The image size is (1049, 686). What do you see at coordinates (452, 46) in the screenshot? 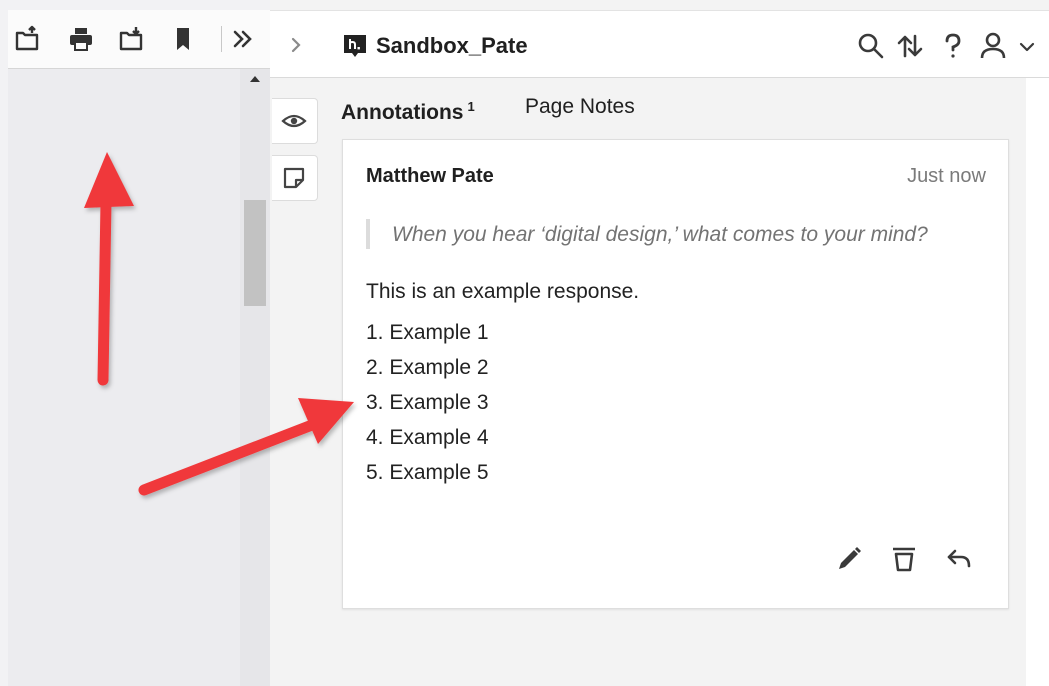
I see `group-name: Sandbox_Pate` at bounding box center [452, 46].